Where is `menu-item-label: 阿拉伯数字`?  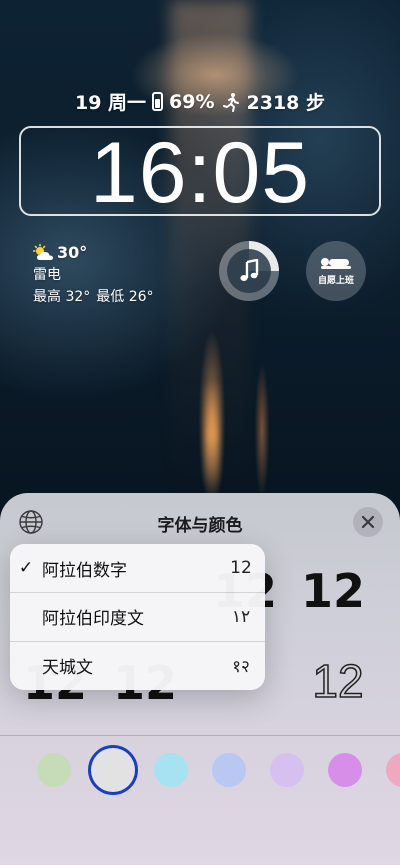 menu-item-label: 阿拉伯数字 is located at coordinates (84, 570).